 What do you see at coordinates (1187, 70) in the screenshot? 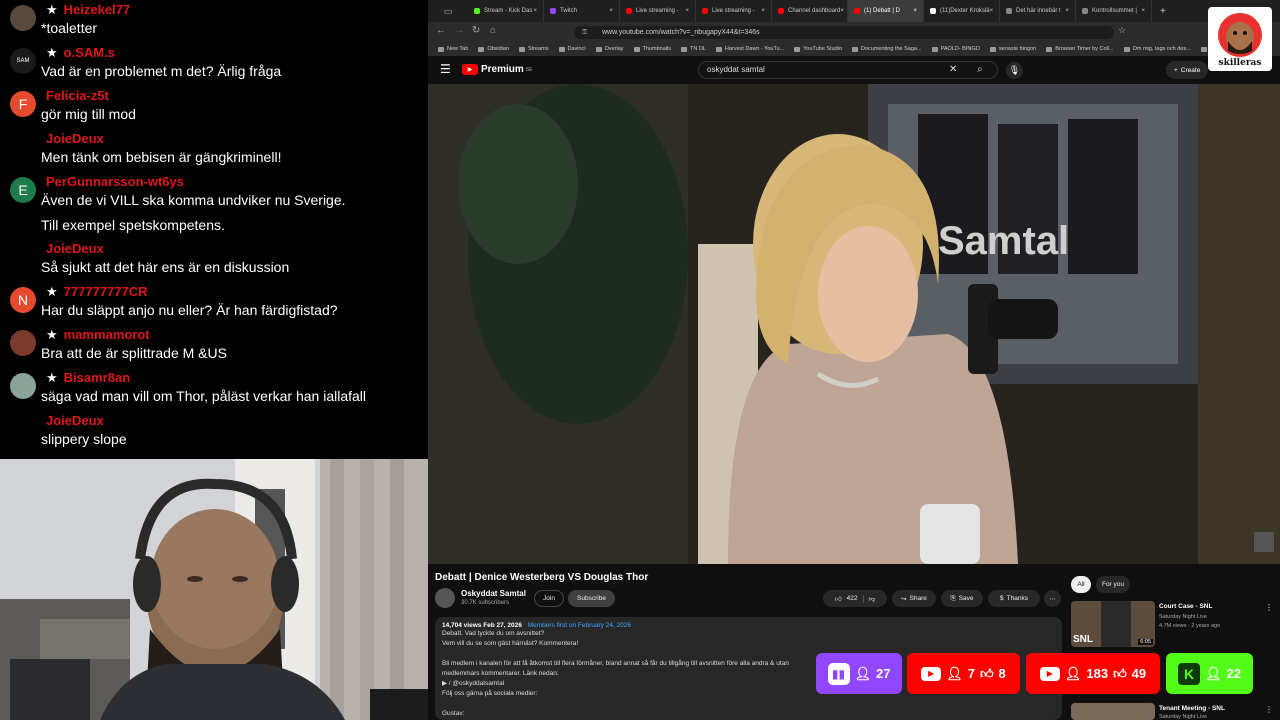
I see `create-button: + Create` at bounding box center [1187, 70].